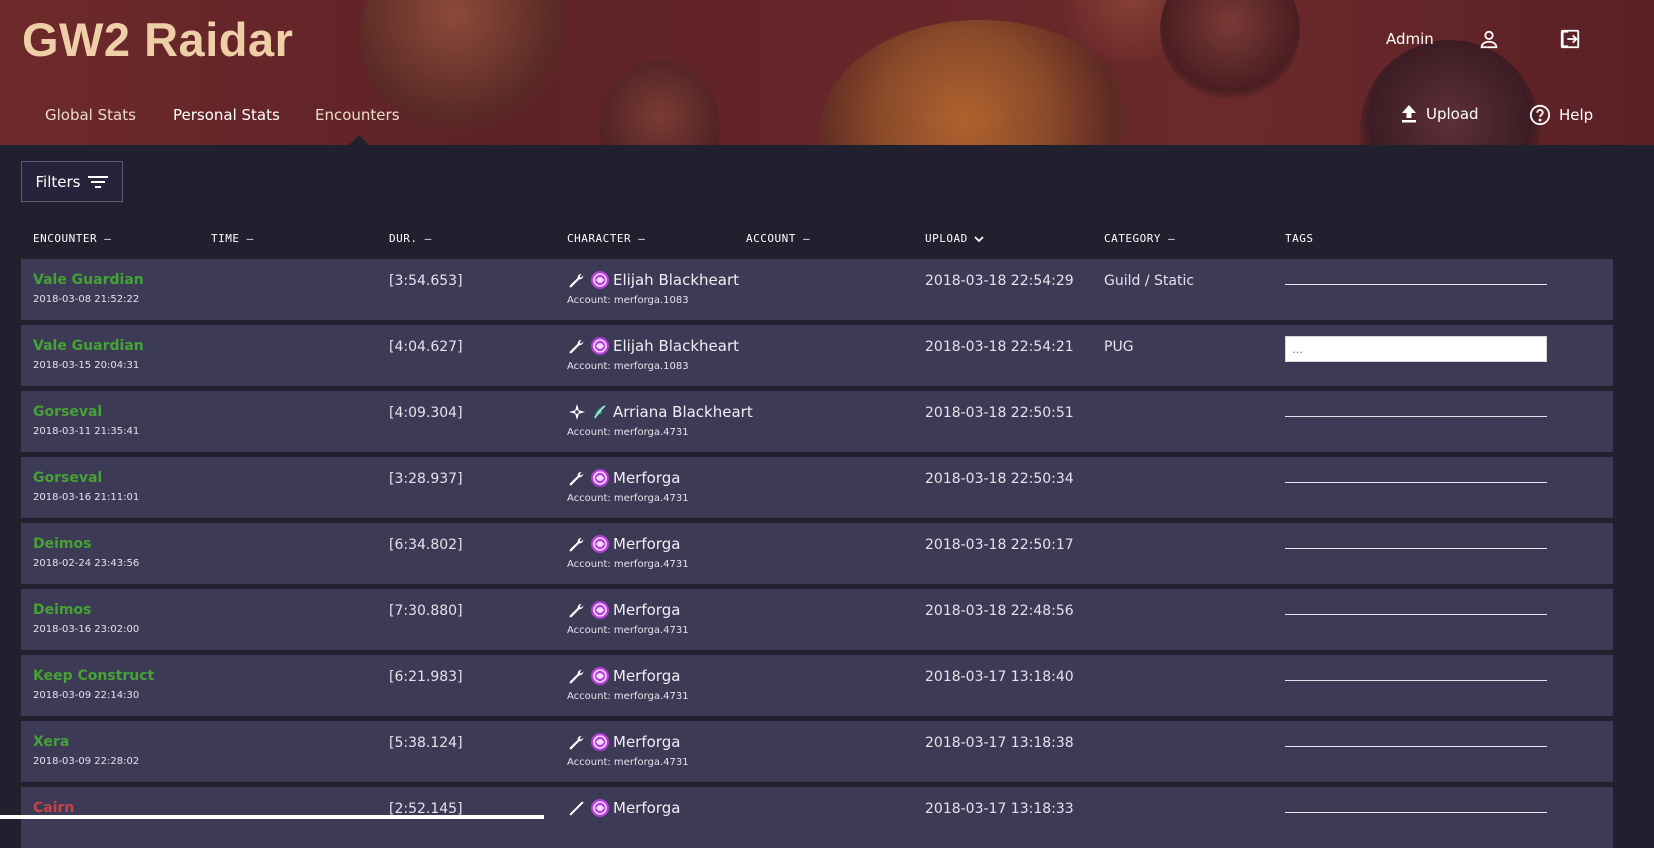 The image size is (1654, 848). I want to click on encounter-time: 2018-02-24 23:43:56, so click(86, 563).